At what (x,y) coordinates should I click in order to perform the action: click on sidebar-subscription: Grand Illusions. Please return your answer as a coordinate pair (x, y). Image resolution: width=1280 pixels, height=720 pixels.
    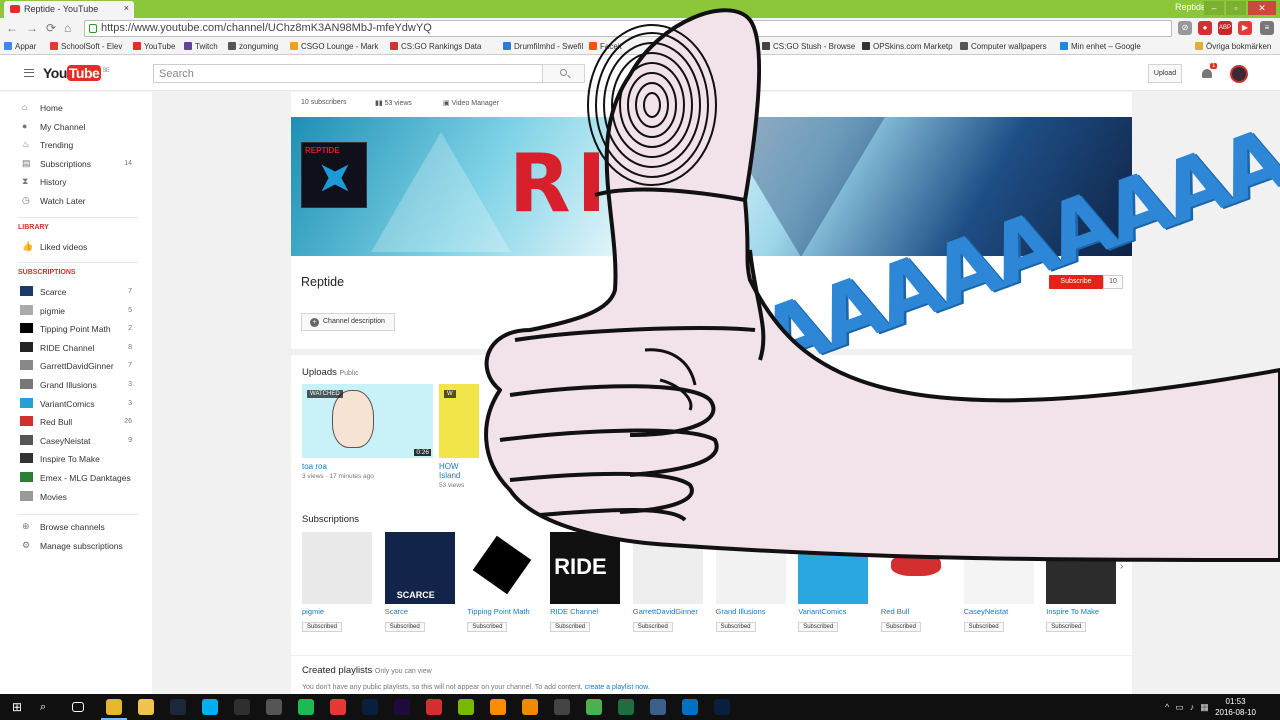
    Looking at the image, I should click on (68, 385).